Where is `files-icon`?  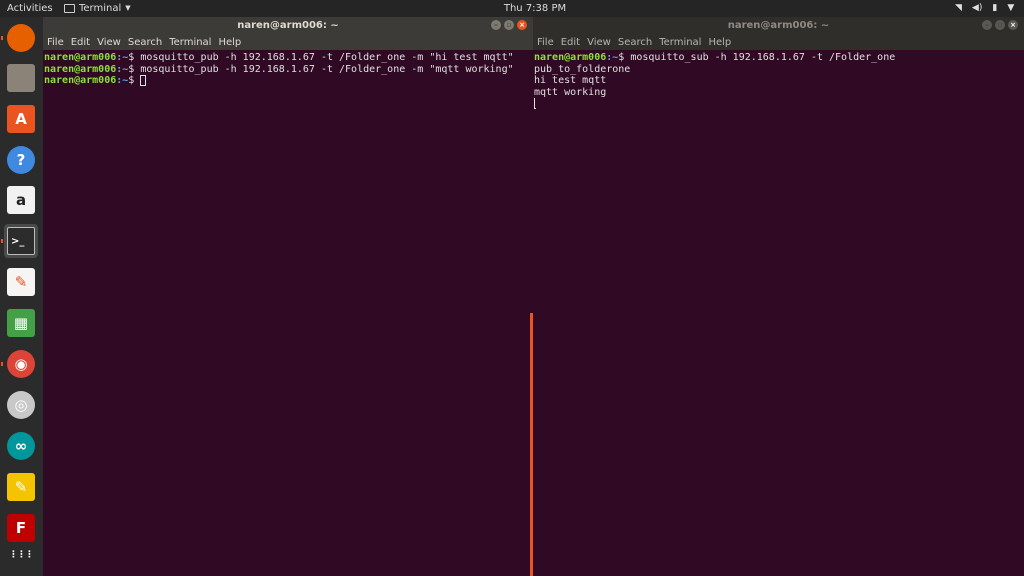
files-icon is located at coordinates (21, 78).